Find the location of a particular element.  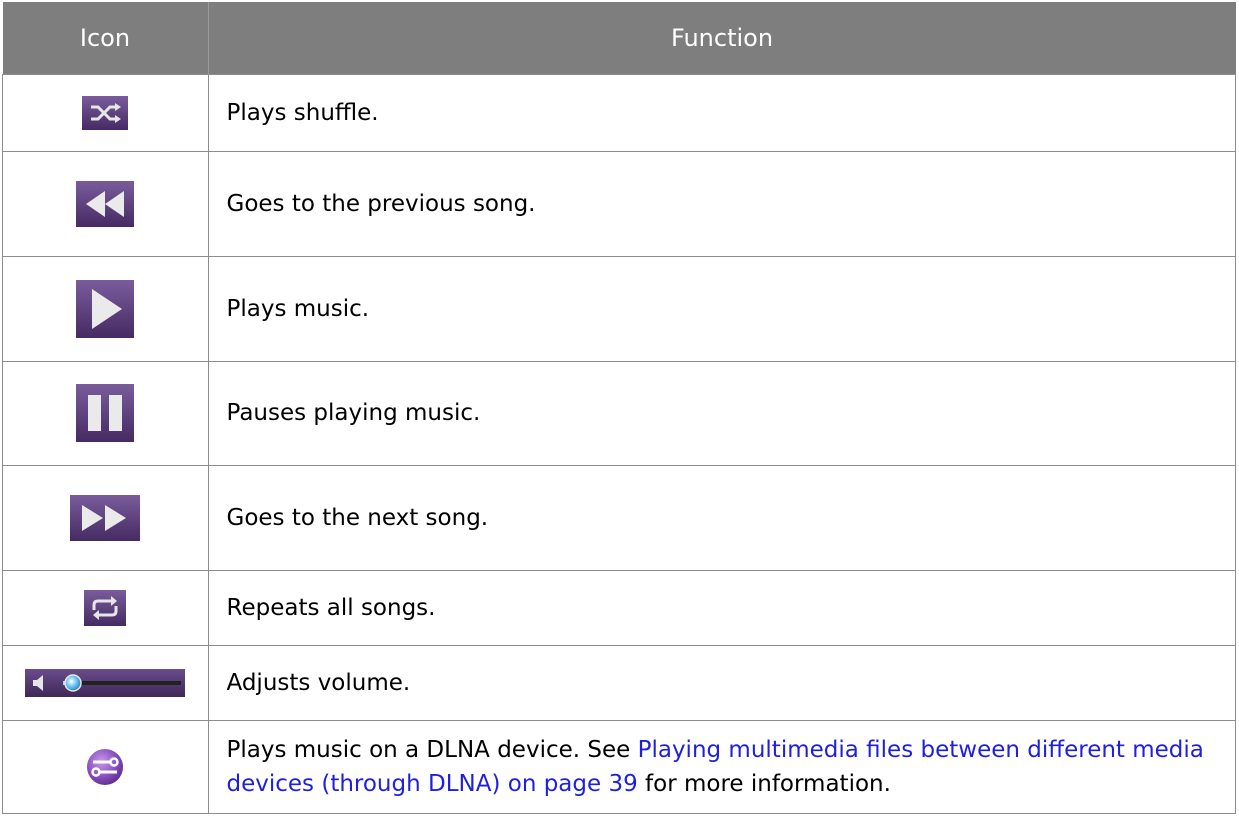

table-row: Plays music. is located at coordinates (619, 308).